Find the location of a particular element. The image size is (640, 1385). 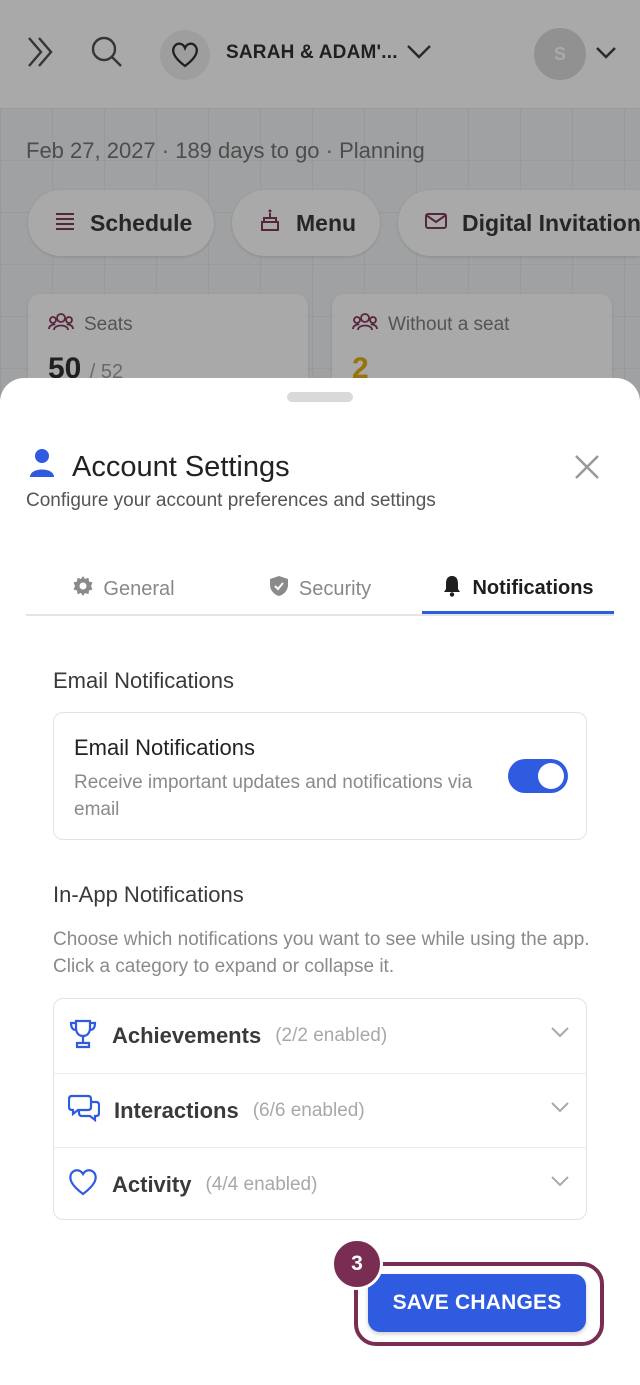

category-interactions: Interactions (6/6 enabled) is located at coordinates (320, 1110).